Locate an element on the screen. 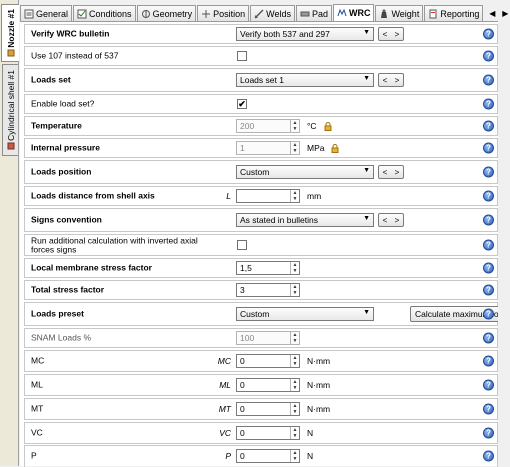  tab-scroll-right-icon: ▶ is located at coordinates (505, 13).